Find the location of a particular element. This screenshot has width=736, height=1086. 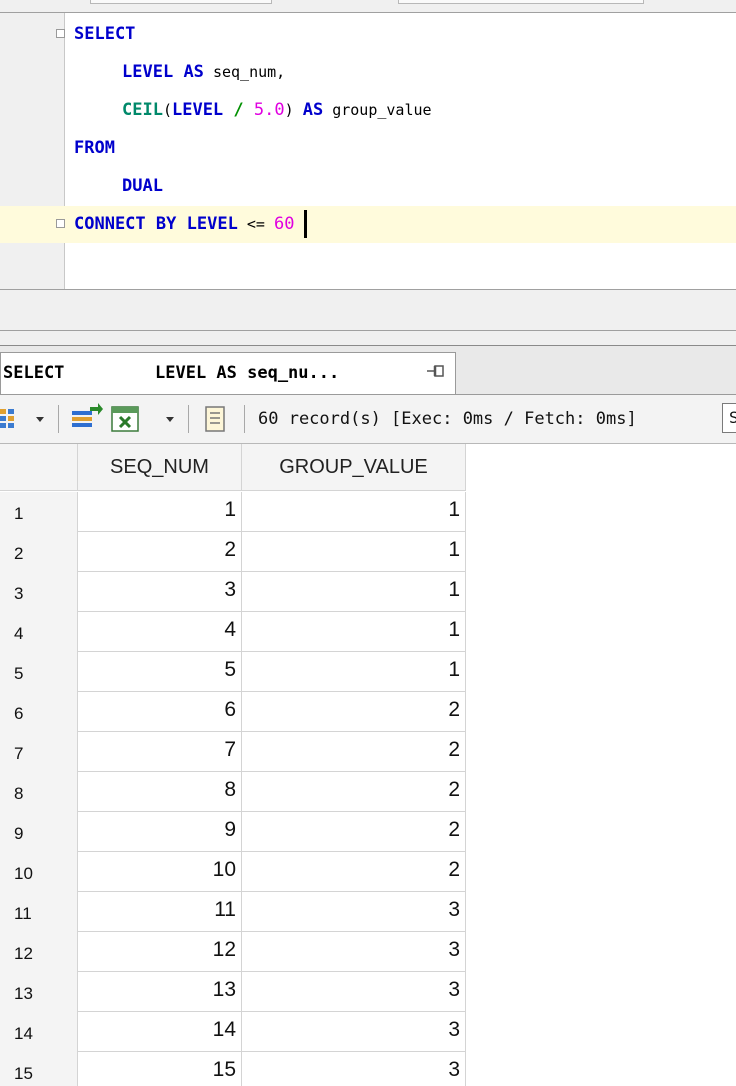

row-number: 10 is located at coordinates (39, 872).